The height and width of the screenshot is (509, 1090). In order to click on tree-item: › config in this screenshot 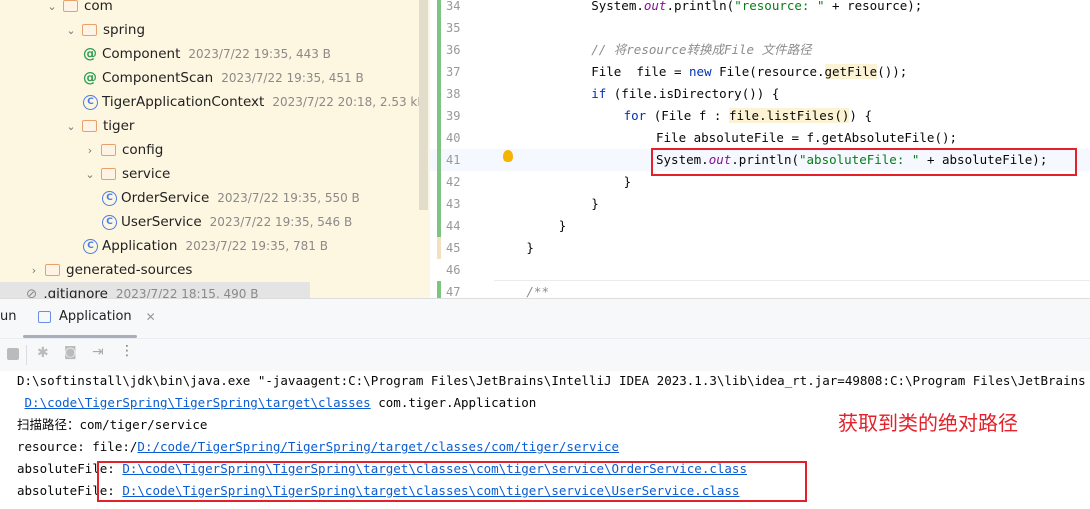, I will do `click(123, 150)`.